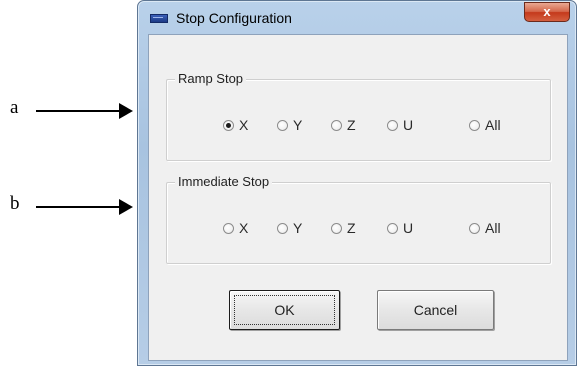 Image resolution: width=577 pixels, height=366 pixels. I want to click on close-button: x, so click(547, 12).